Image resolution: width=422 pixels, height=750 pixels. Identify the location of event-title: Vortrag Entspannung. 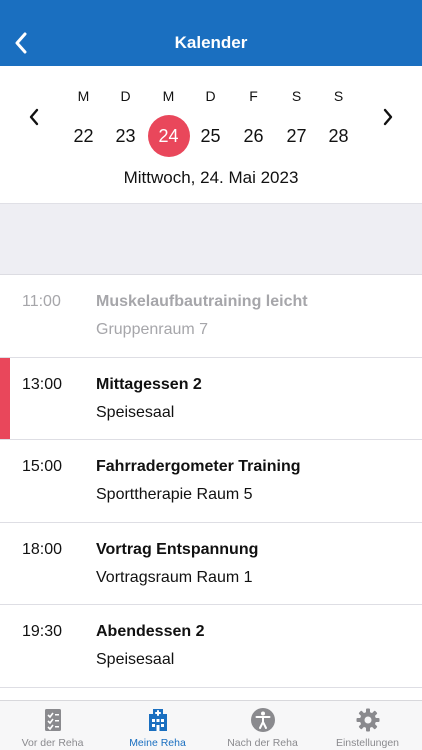
(177, 549).